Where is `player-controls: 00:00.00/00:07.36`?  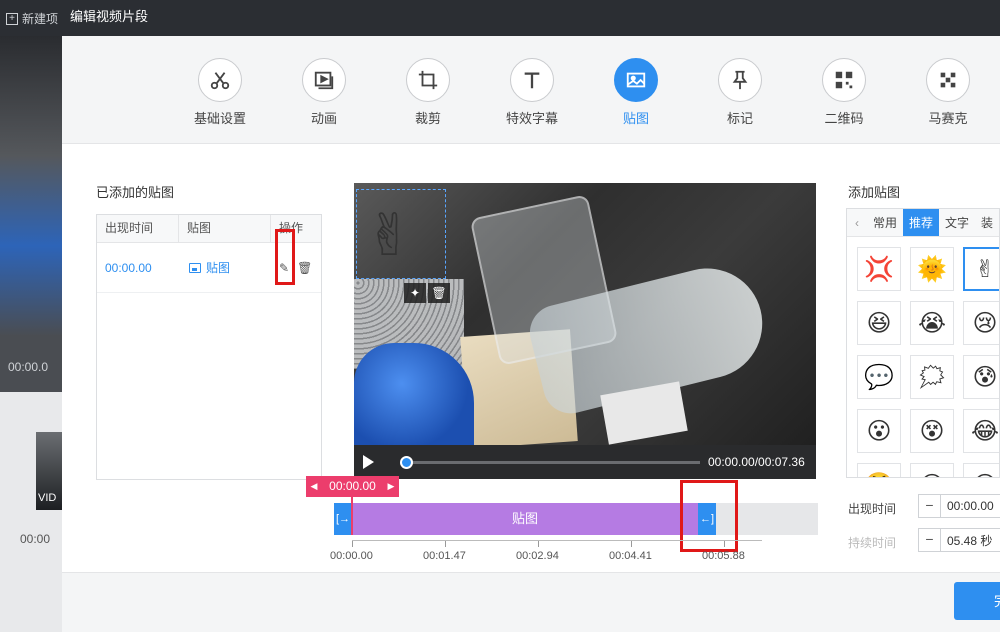
player-controls: 00:00.00/00:07.36 is located at coordinates (585, 462).